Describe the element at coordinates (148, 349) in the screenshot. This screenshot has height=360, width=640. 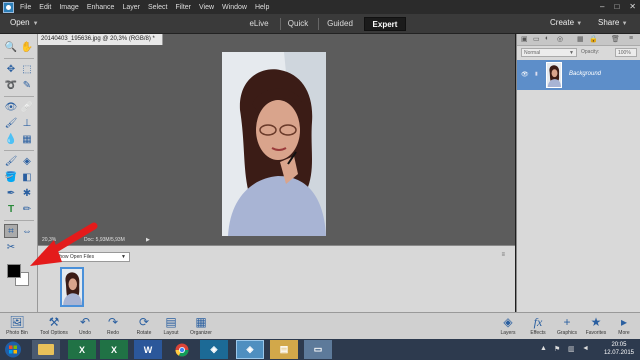
I see `taskbar-word-icon: W` at that location.